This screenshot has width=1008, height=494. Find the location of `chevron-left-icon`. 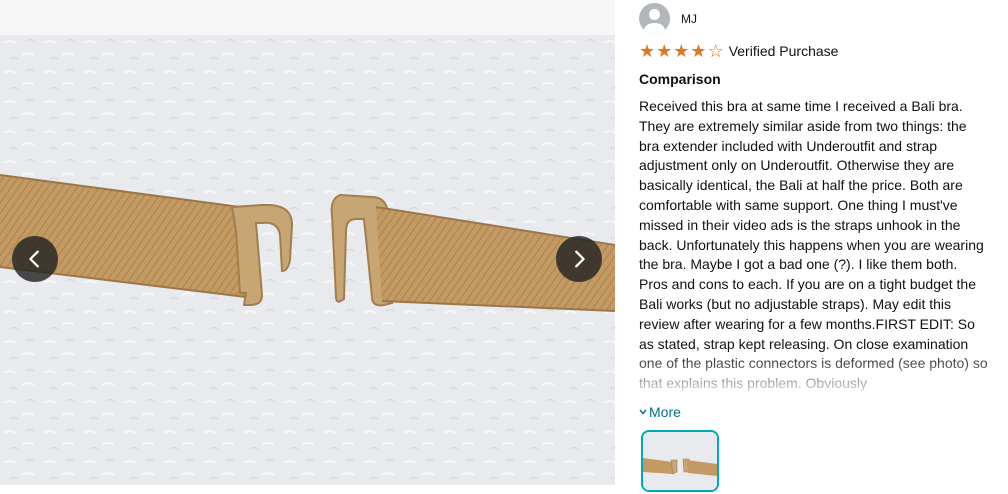

chevron-left-icon is located at coordinates (34, 259).